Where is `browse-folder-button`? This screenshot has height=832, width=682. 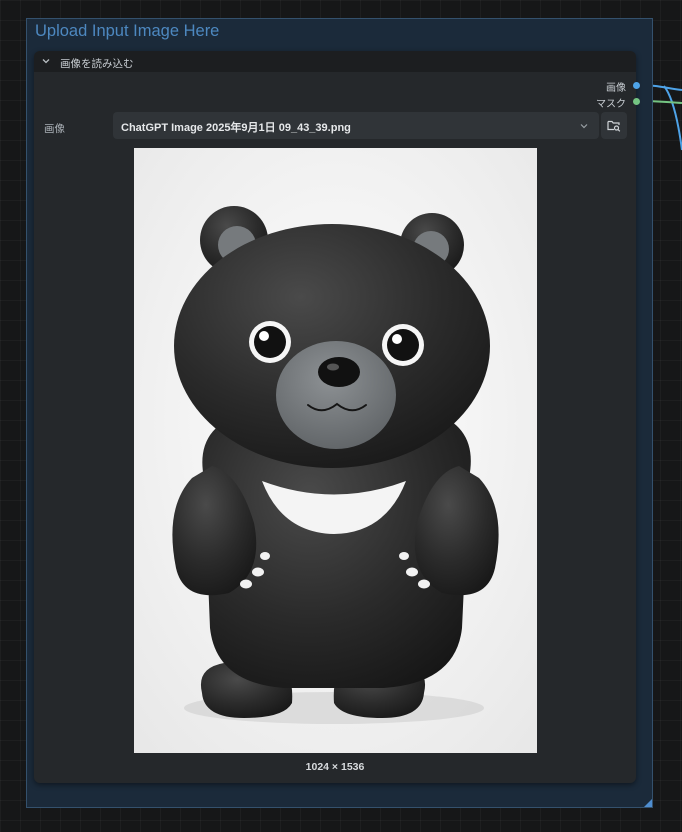 browse-folder-button is located at coordinates (614, 125).